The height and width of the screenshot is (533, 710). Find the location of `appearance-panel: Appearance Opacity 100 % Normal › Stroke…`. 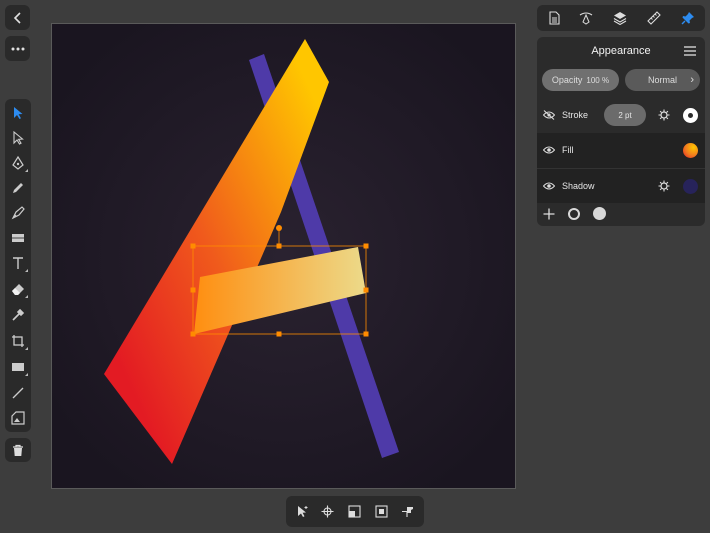

appearance-panel: Appearance Opacity 100 % Normal › Stroke… is located at coordinates (621, 131).